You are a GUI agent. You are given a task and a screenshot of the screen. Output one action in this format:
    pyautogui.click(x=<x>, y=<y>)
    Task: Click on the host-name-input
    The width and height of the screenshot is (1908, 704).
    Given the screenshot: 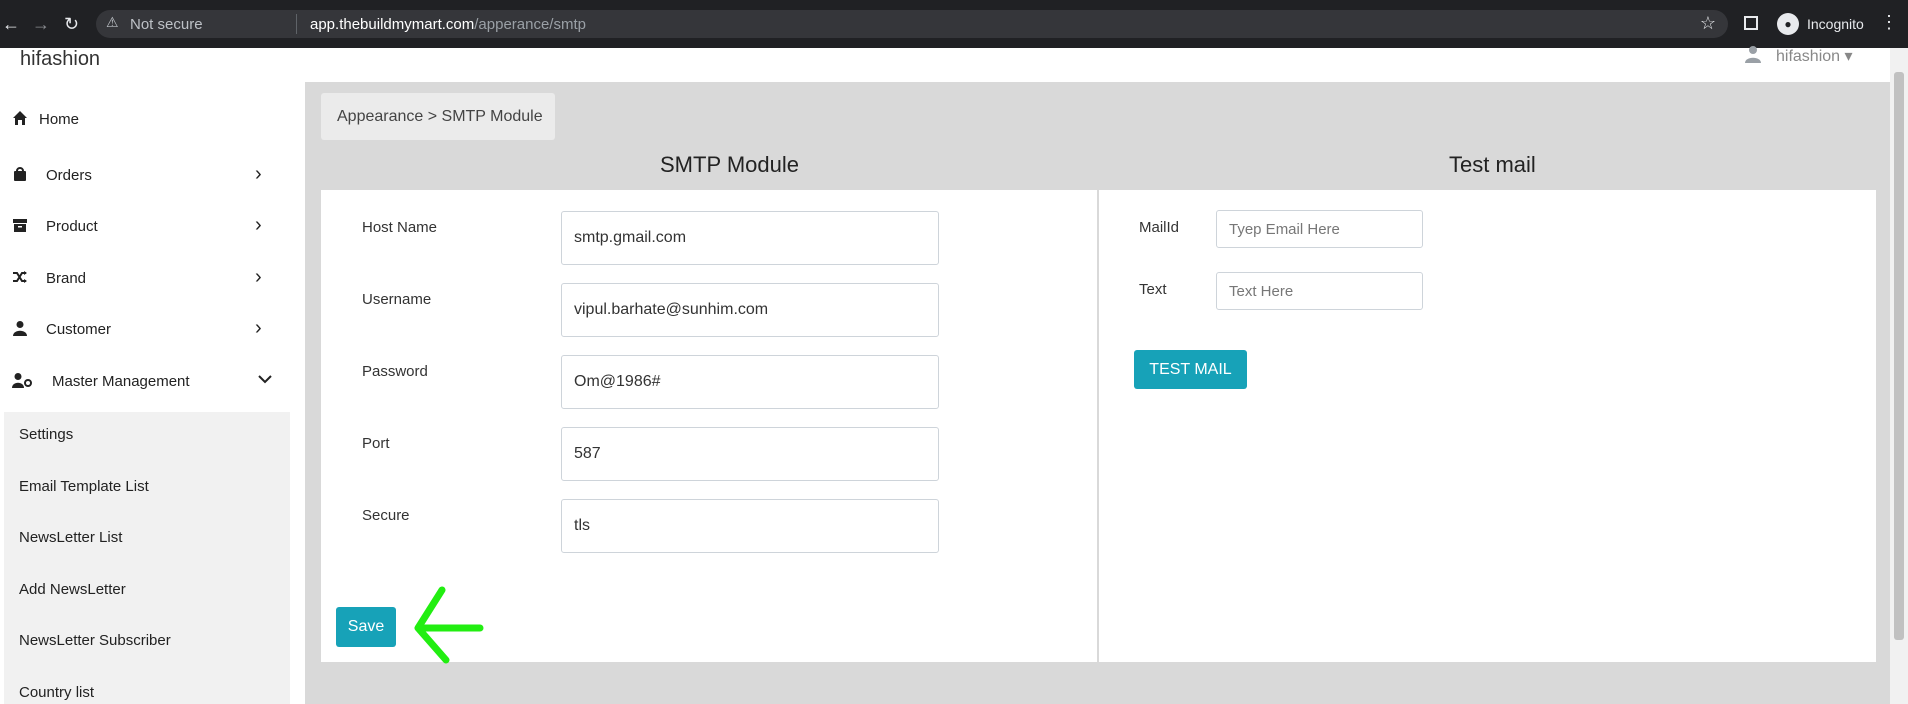 What is the action you would take?
    pyautogui.click(x=750, y=238)
    